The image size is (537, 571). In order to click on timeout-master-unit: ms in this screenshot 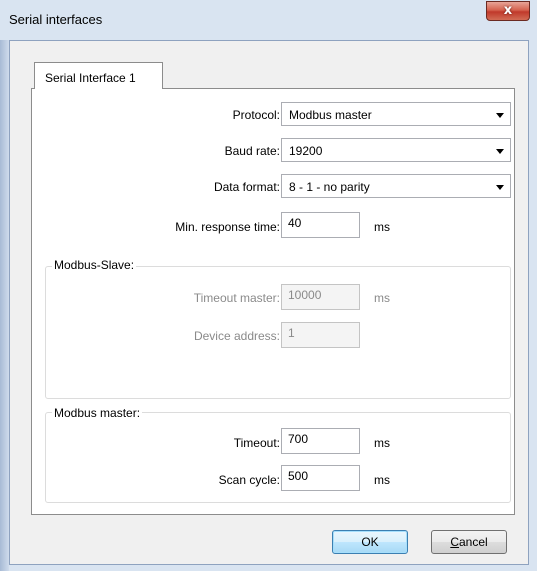, I will do `click(382, 298)`.